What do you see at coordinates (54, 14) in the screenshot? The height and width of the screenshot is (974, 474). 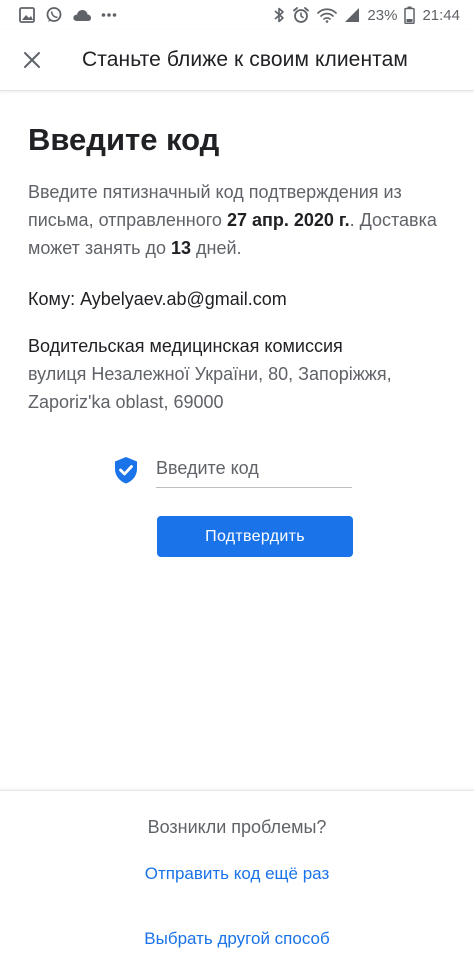 I see `whatsapp-icon` at bounding box center [54, 14].